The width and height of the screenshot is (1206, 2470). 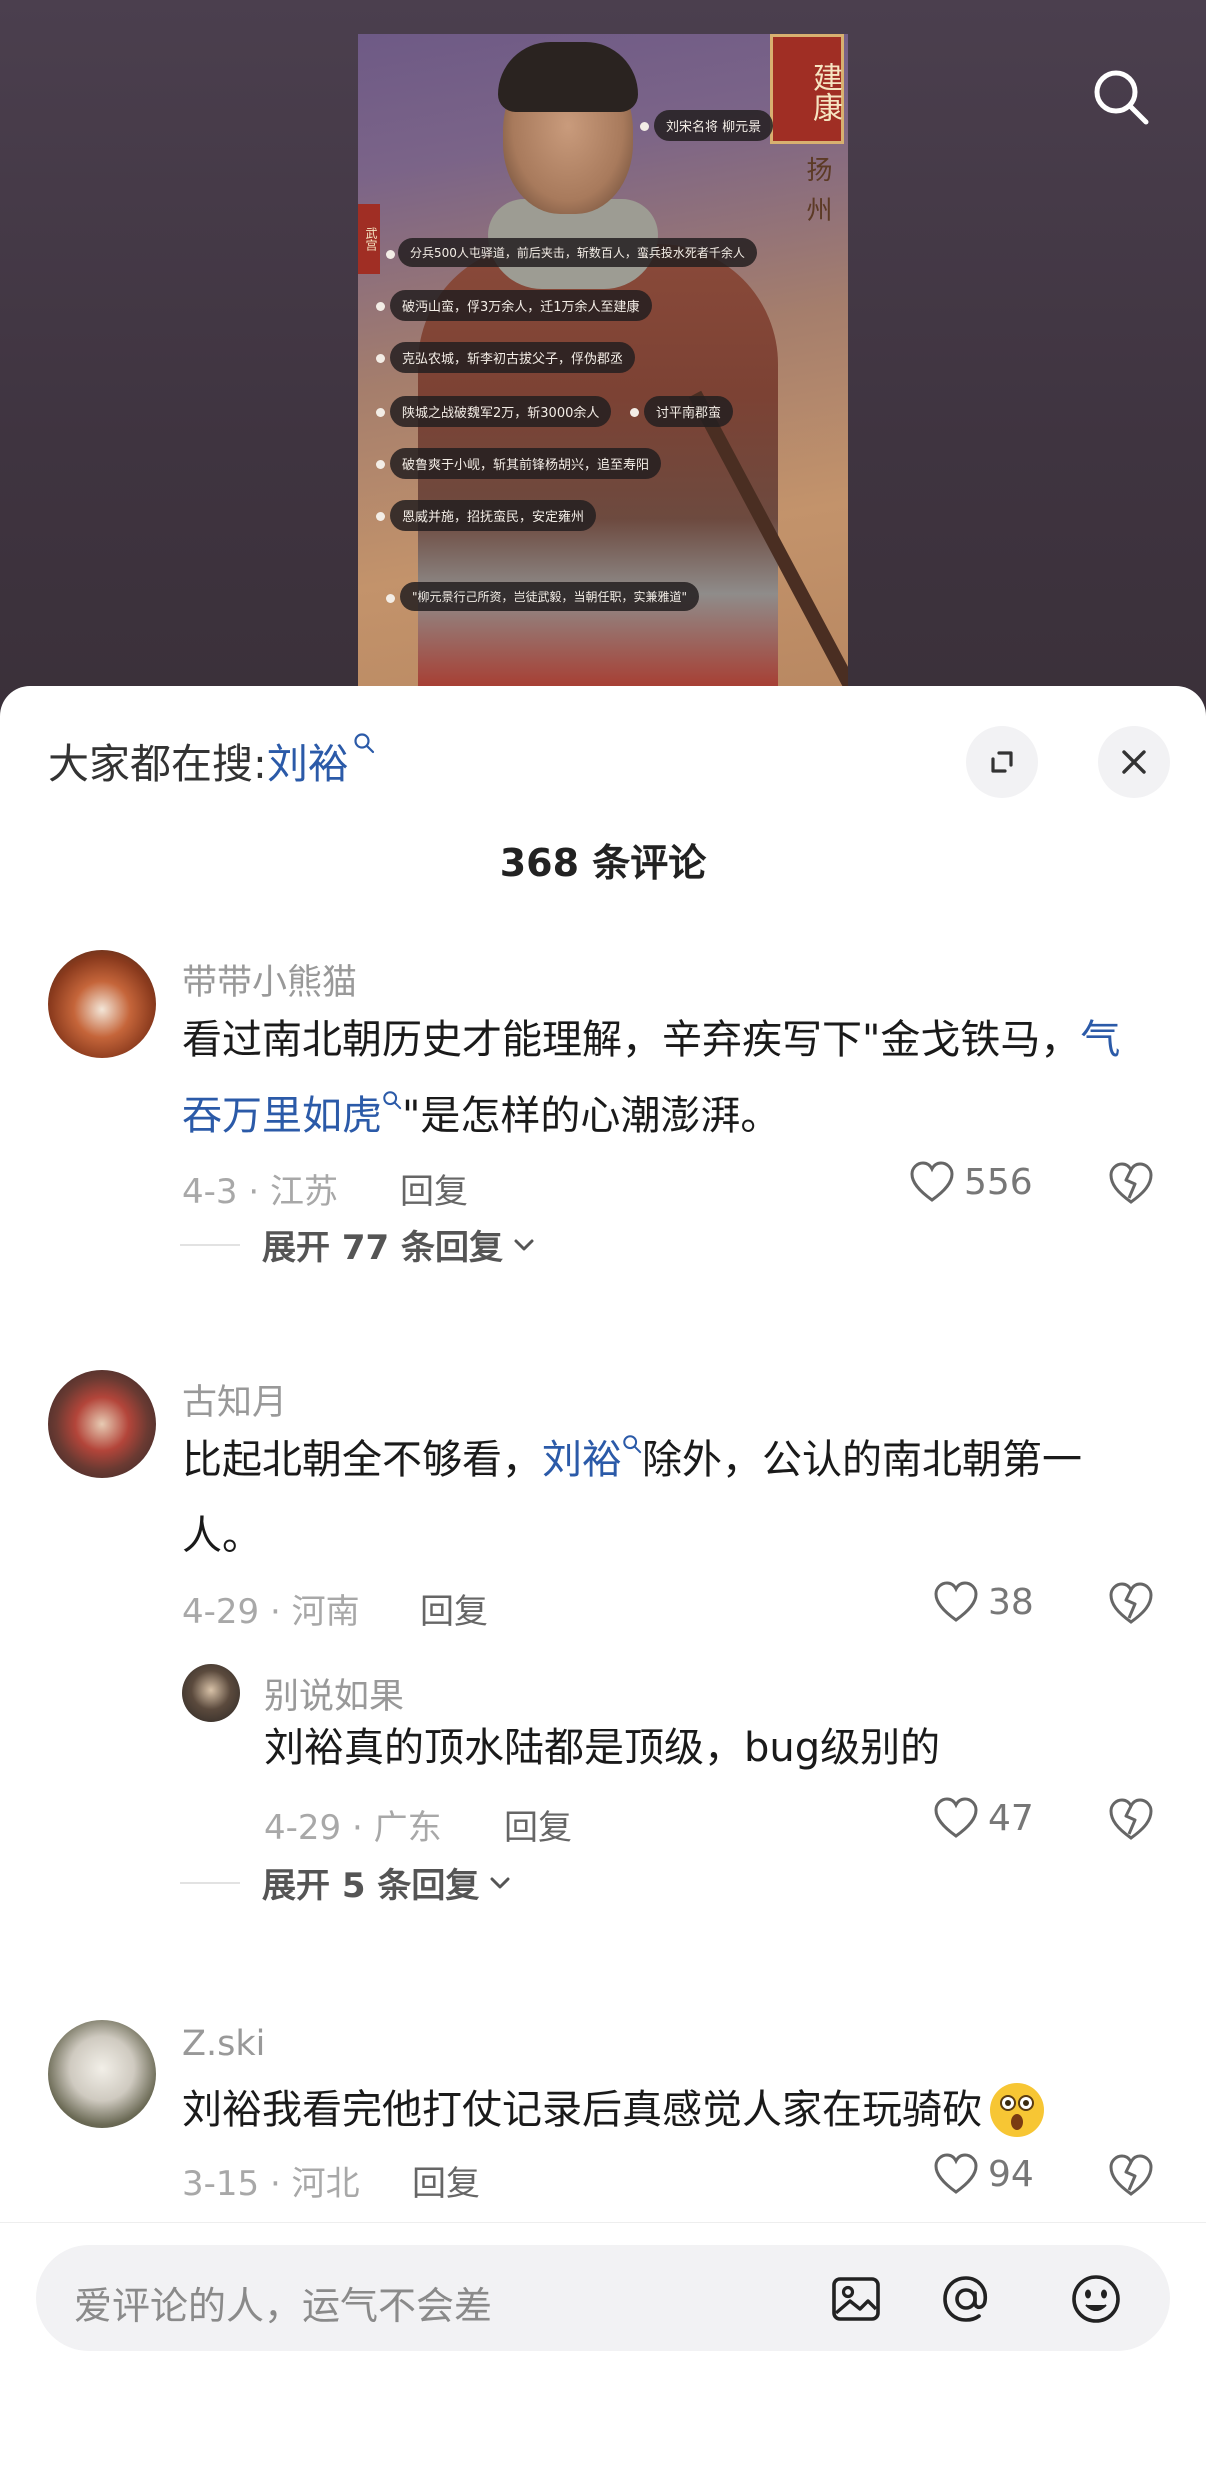 What do you see at coordinates (362, 1460) in the screenshot?
I see `comment-text-part: 比起北朝全不够看，` at bounding box center [362, 1460].